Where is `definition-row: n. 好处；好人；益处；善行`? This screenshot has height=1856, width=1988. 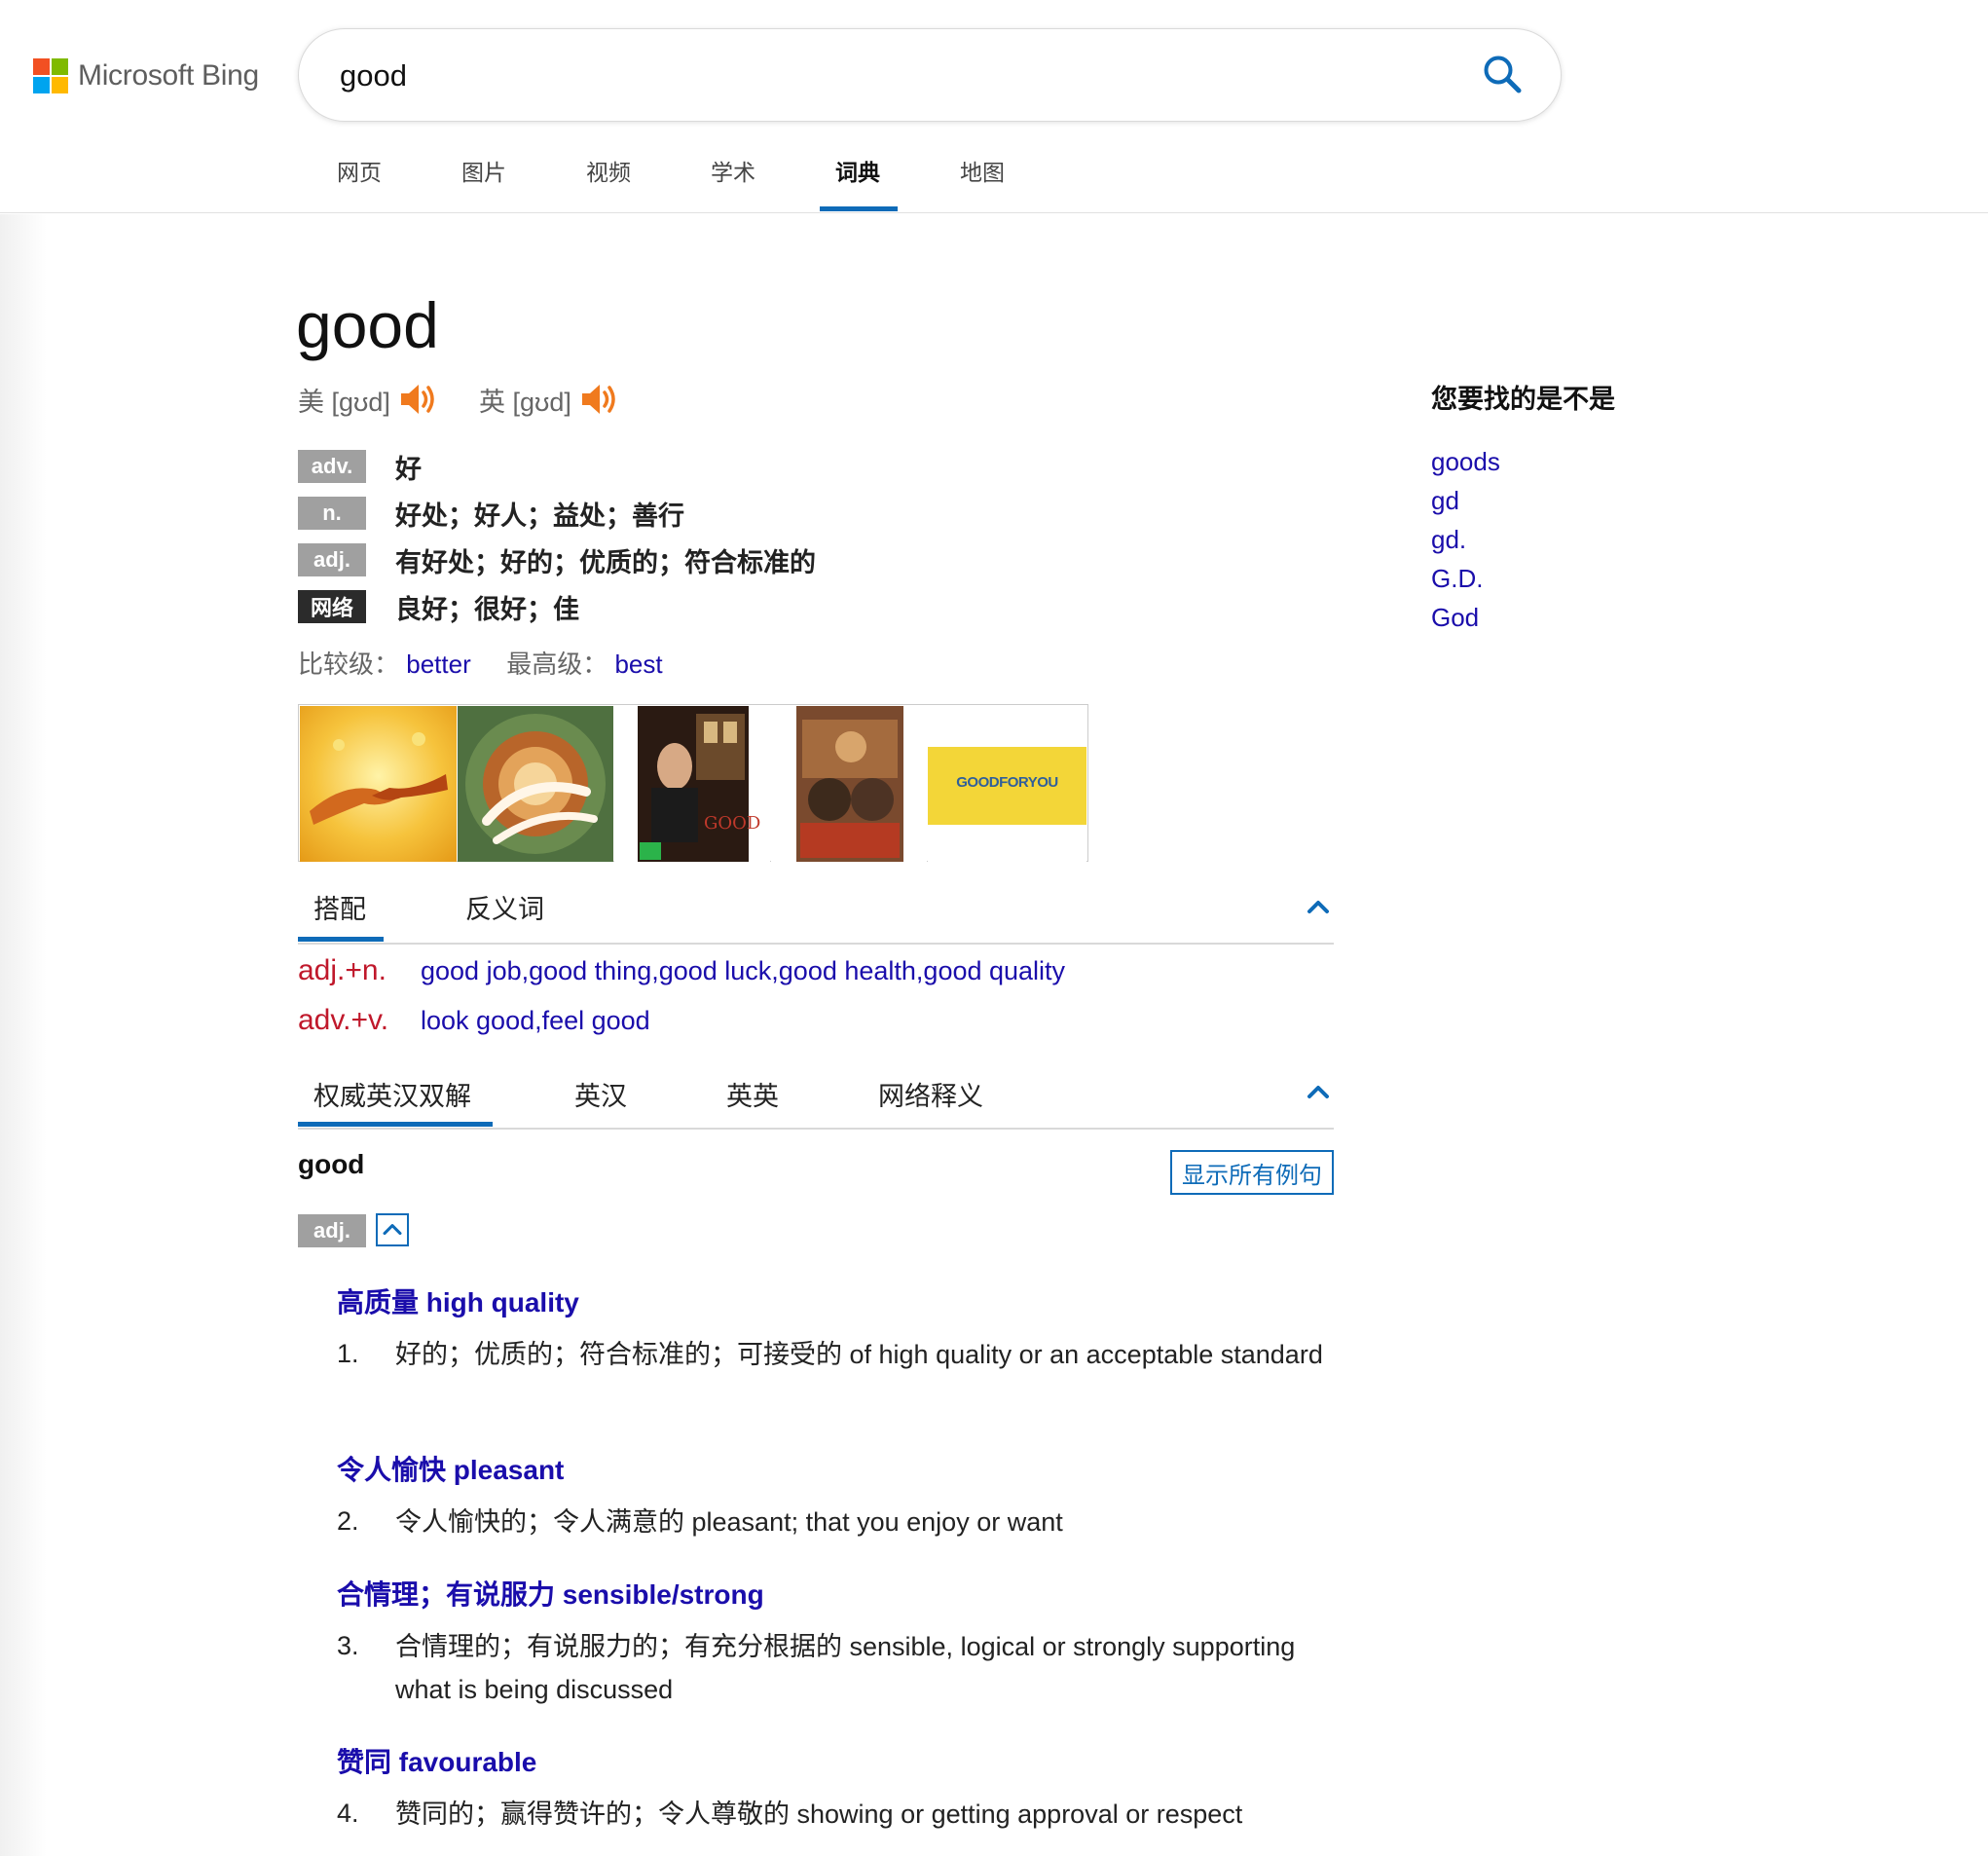 definition-row: n. 好处；好人；益处；善行 is located at coordinates (491, 513).